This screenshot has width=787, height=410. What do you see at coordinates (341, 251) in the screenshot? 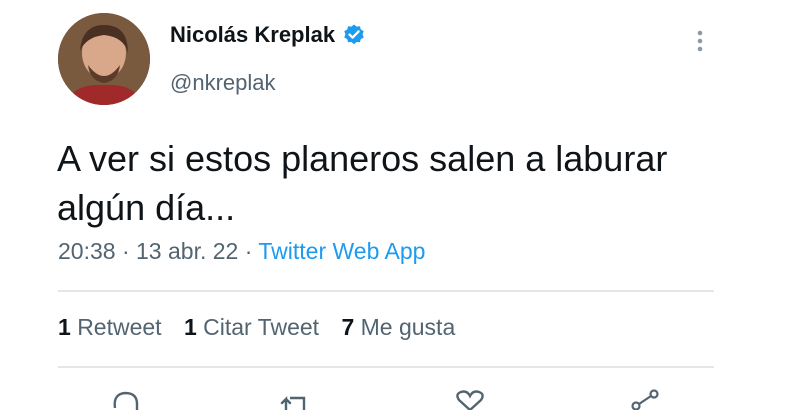
I see `tweet-source-link: Twitter Web App` at bounding box center [341, 251].